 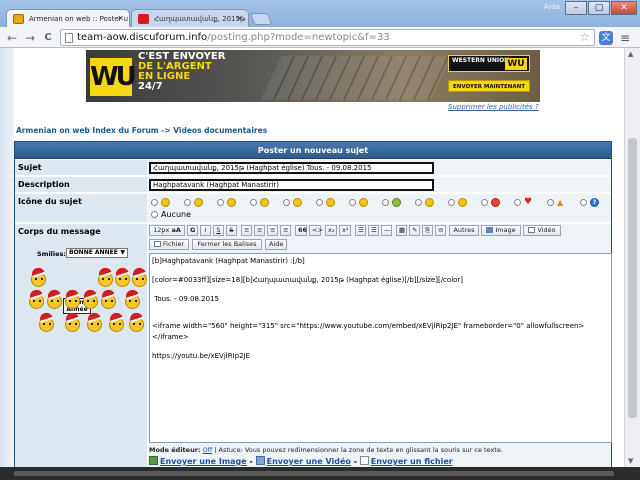 I want to click on strike-button: S, so click(x=231, y=230).